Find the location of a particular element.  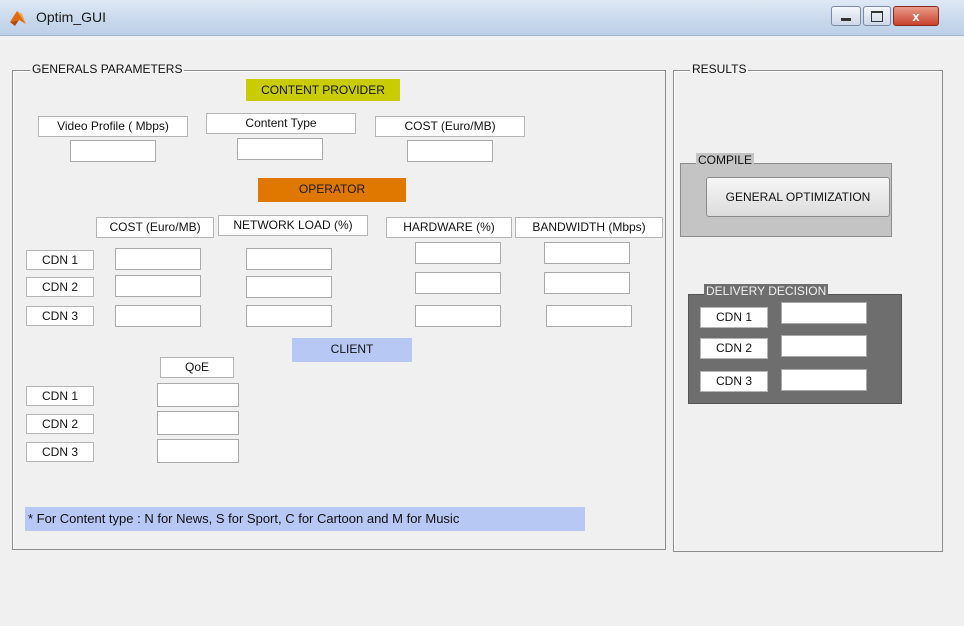

hardware-cdn3-input is located at coordinates (458, 316).